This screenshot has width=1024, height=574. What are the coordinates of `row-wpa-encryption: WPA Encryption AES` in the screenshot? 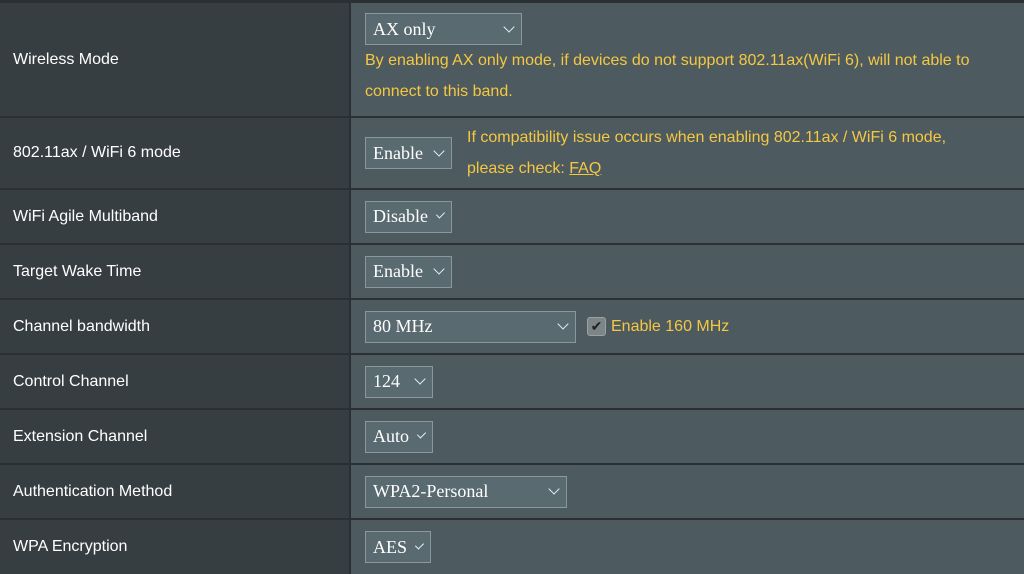 It's located at (512, 546).